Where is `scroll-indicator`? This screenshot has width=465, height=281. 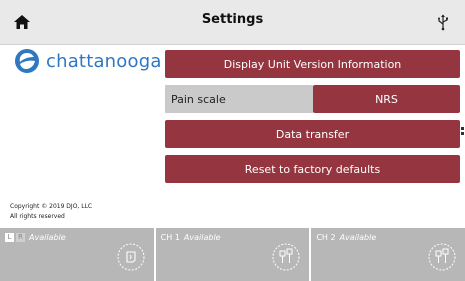
scroll-indicator is located at coordinates (463, 134).